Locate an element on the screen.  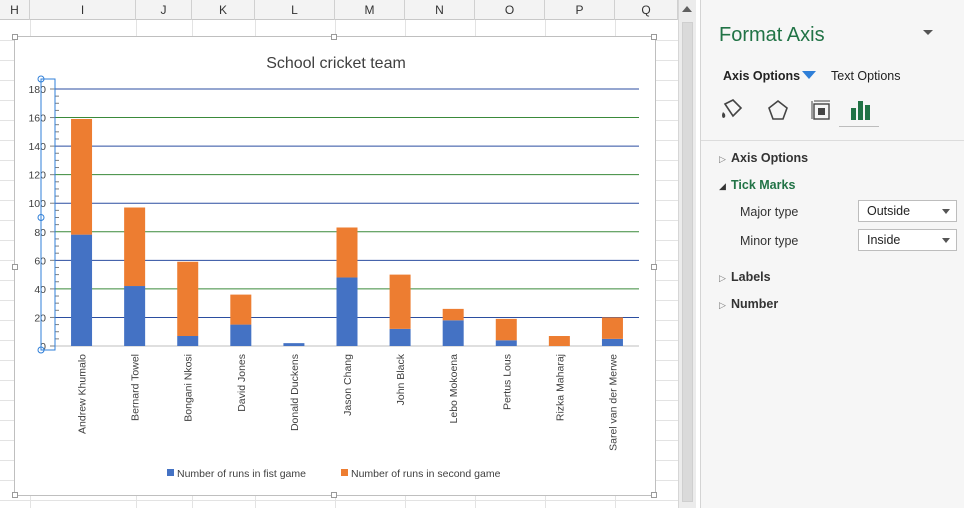
section-label: Axis Options is located at coordinates (770, 158).